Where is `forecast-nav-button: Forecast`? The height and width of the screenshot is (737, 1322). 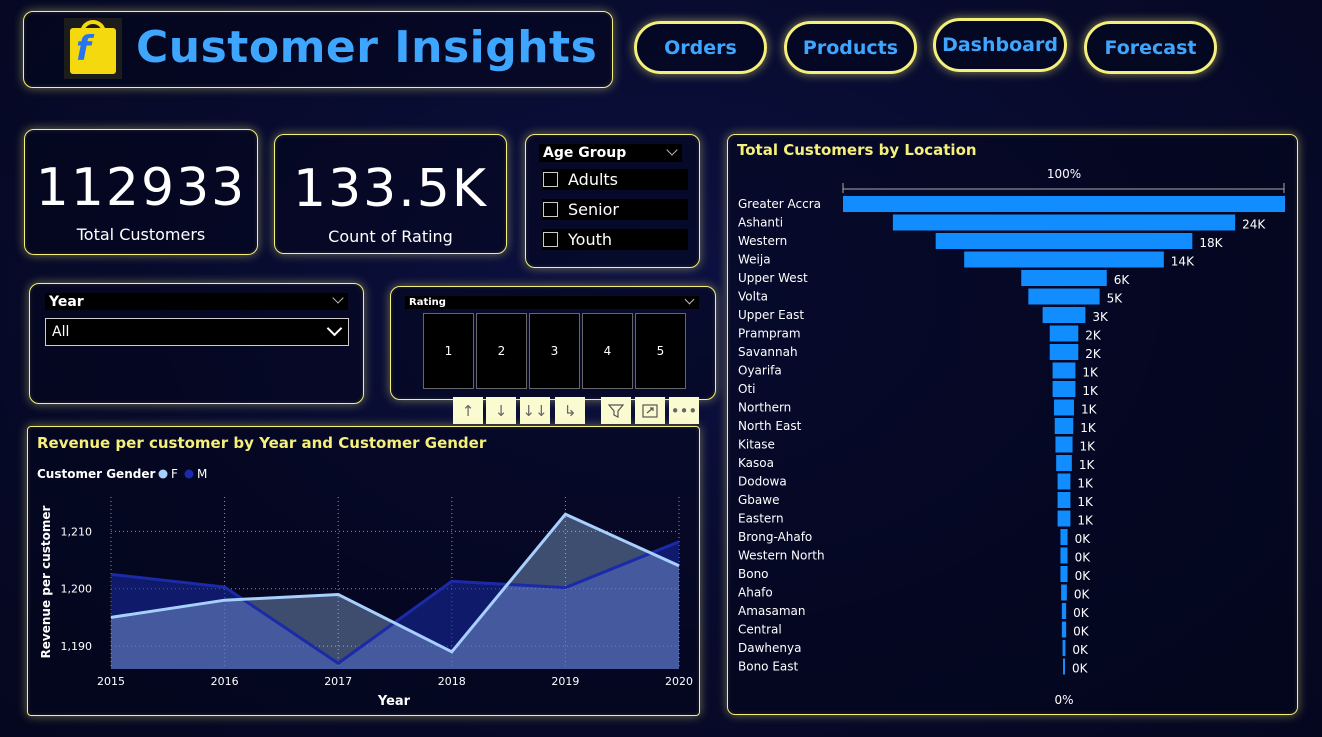 forecast-nav-button: Forecast is located at coordinates (1150, 47).